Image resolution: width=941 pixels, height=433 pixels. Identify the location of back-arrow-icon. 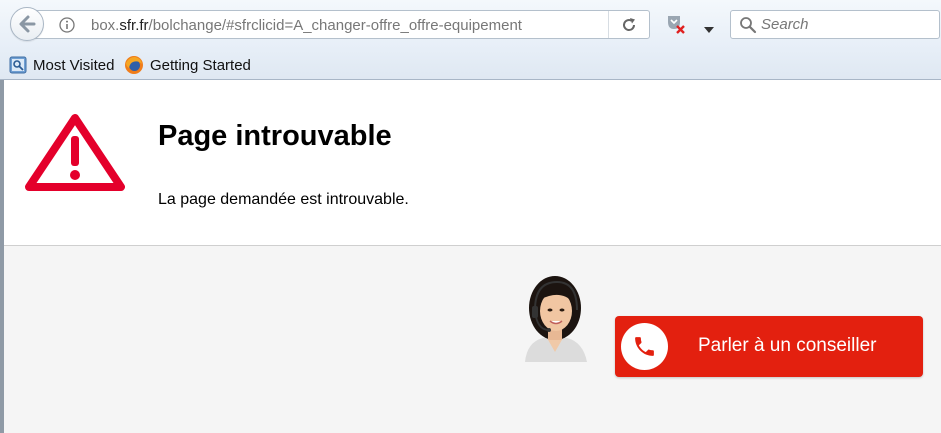
(27, 24).